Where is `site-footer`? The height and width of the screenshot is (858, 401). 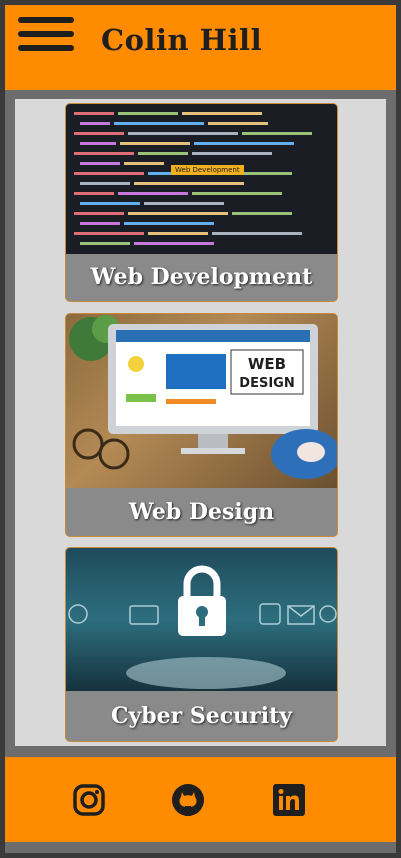 site-footer is located at coordinates (200, 799).